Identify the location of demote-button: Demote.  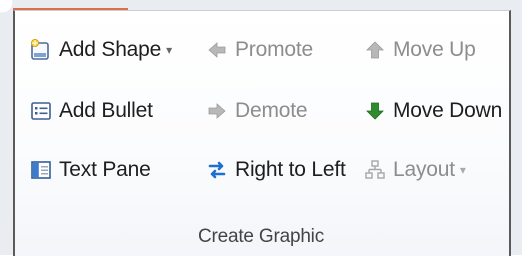
(257, 111).